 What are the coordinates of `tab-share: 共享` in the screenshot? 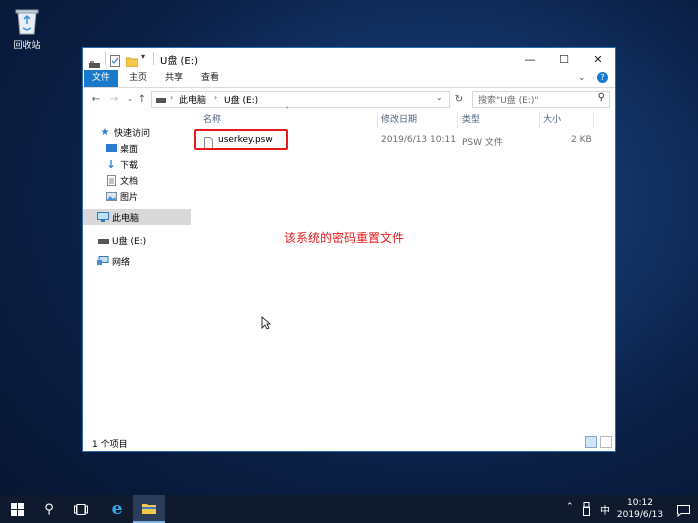 It's located at (174, 78).